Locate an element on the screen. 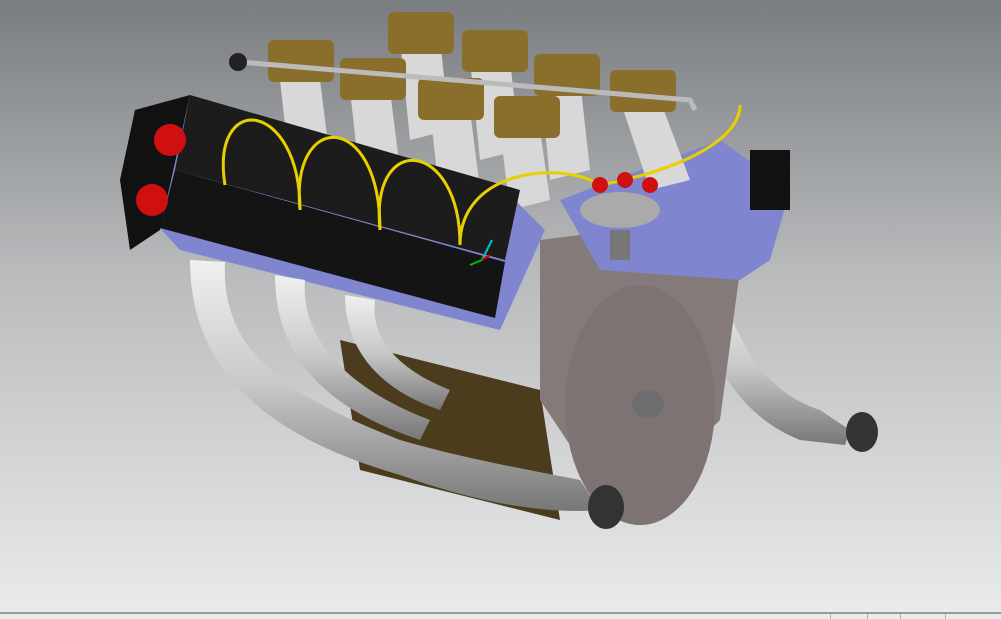 Image resolution: width=1001 pixels, height=619 pixels. cam-pulley-lower is located at coordinates (152, 200).